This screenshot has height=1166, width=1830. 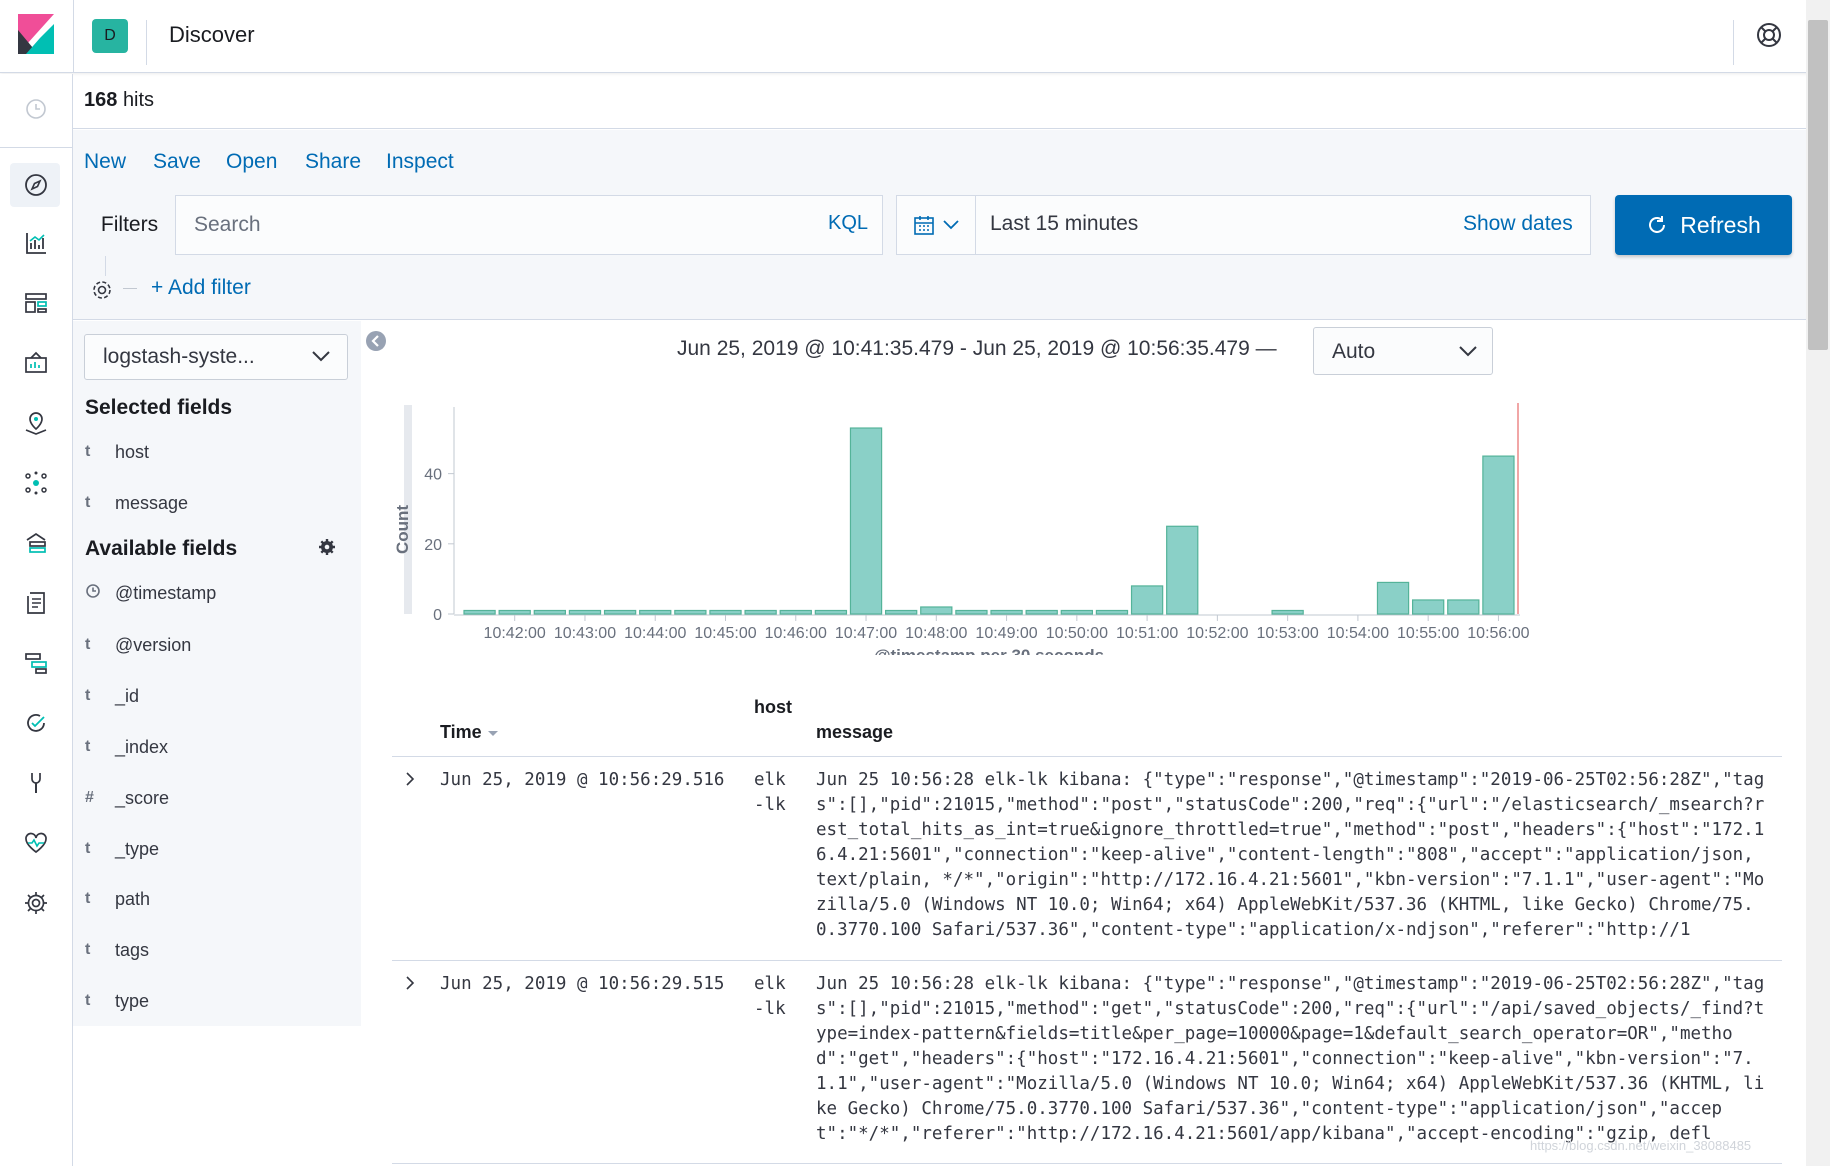 What do you see at coordinates (461, 732) in the screenshot?
I see `col-header-time-label: Time` at bounding box center [461, 732].